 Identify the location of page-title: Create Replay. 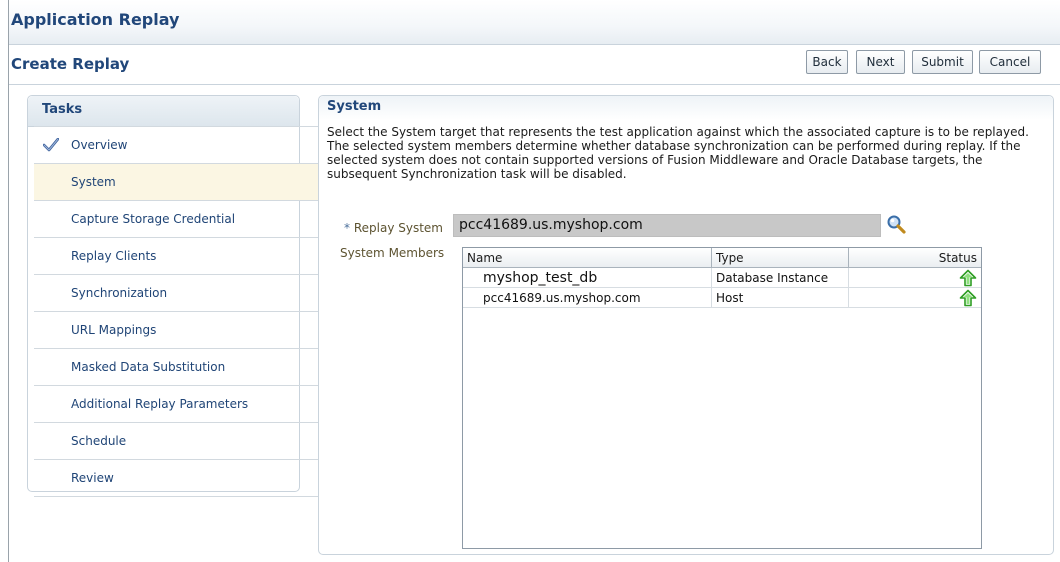
(70, 64).